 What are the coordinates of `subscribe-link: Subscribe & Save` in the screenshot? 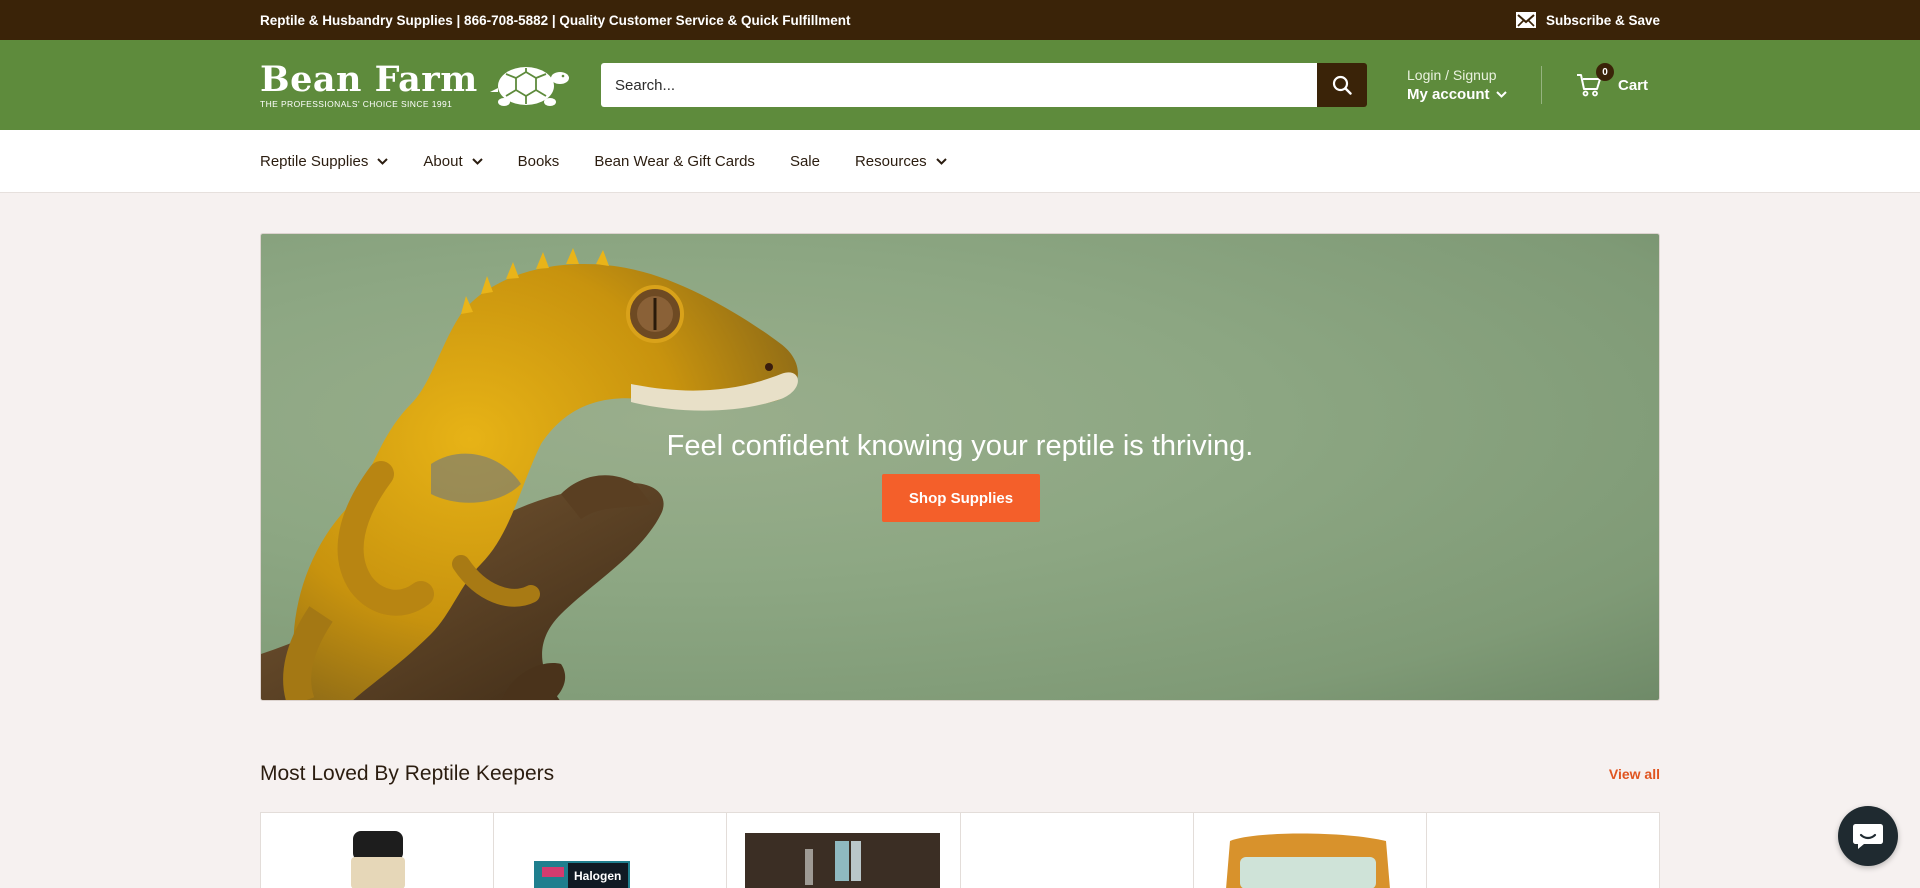 It's located at (1587, 20).